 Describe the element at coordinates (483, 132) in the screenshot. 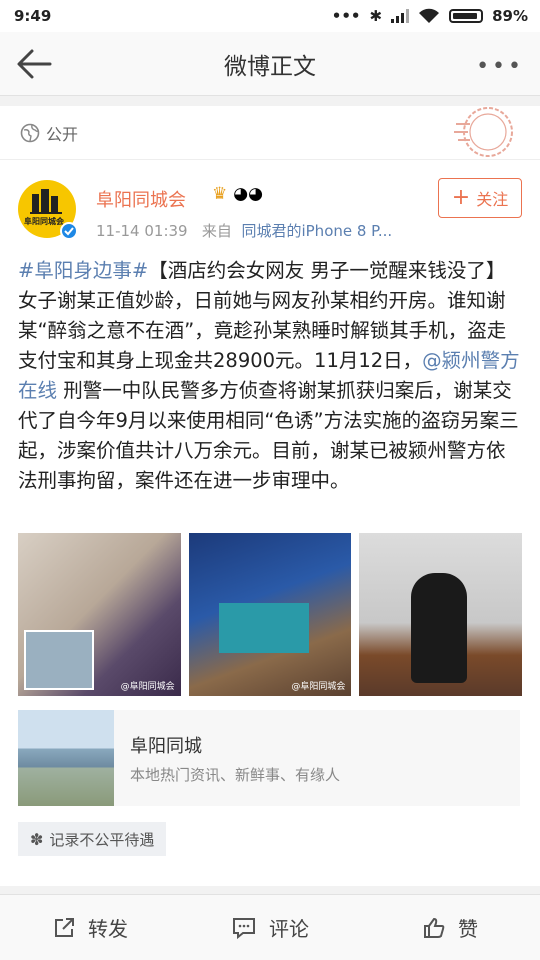

I see `headline-stamp-icon` at that location.